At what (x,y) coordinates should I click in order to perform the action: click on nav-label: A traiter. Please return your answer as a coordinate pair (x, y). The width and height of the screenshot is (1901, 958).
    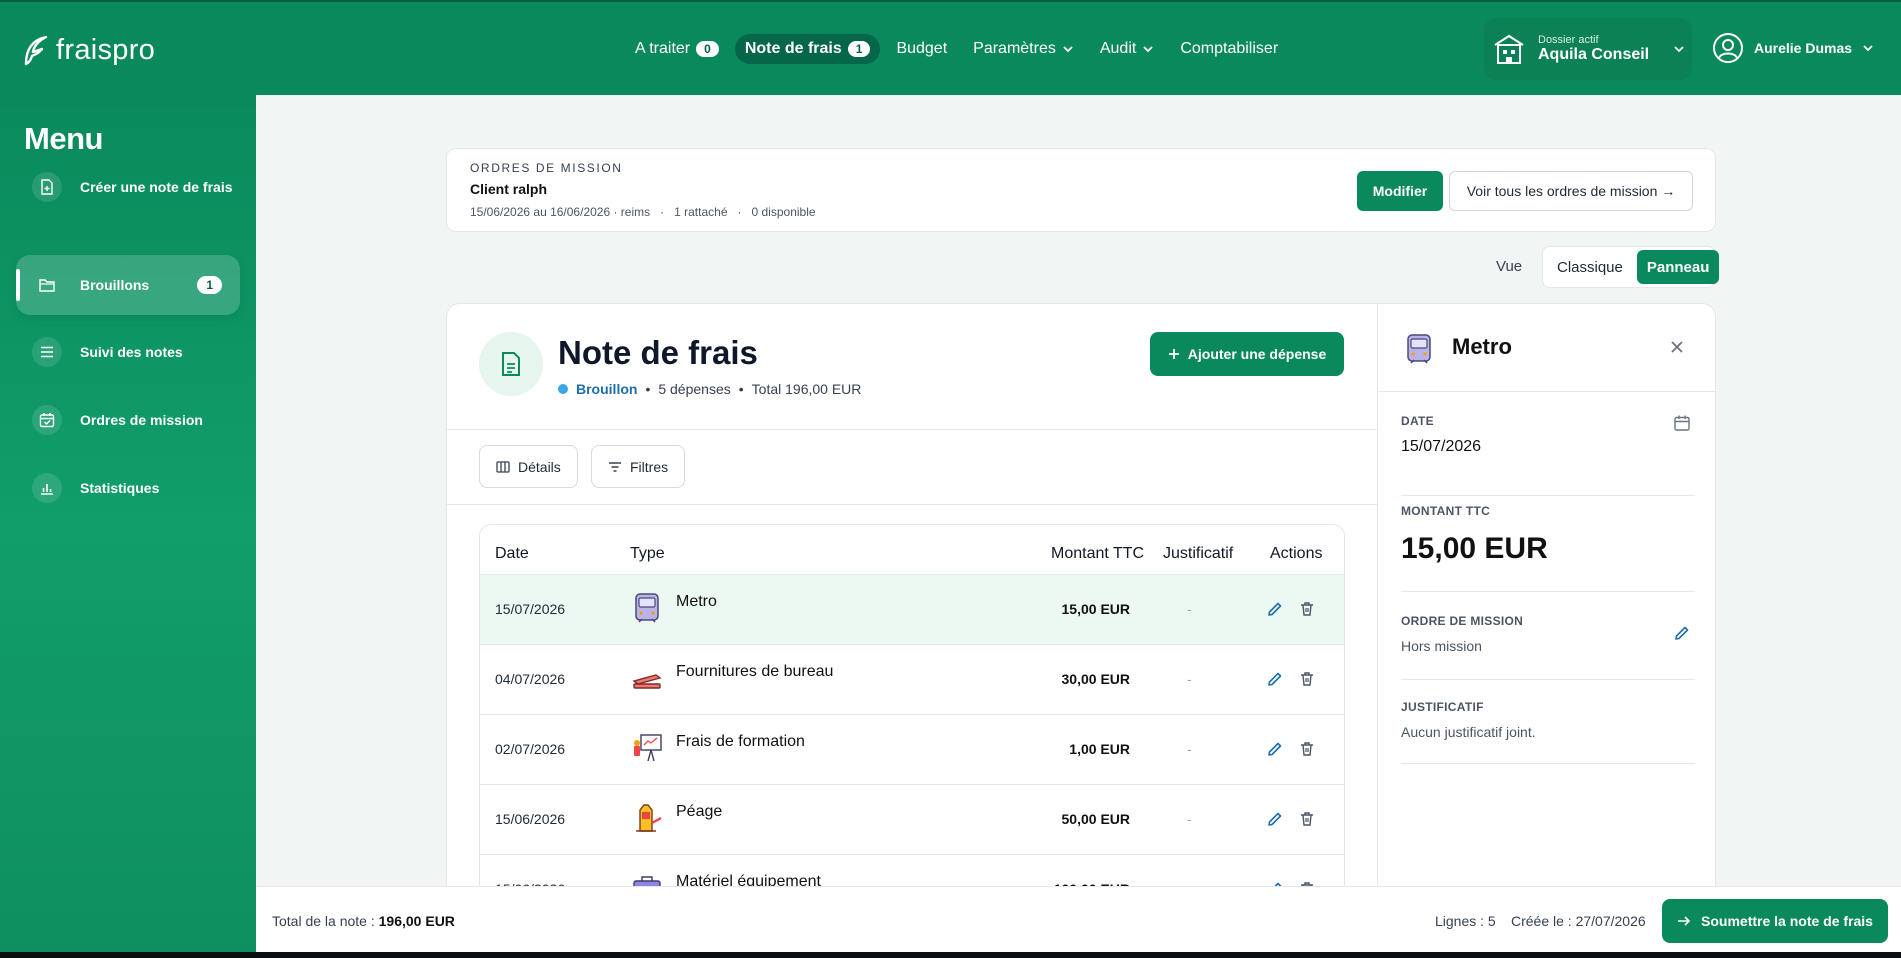
    Looking at the image, I should click on (663, 48).